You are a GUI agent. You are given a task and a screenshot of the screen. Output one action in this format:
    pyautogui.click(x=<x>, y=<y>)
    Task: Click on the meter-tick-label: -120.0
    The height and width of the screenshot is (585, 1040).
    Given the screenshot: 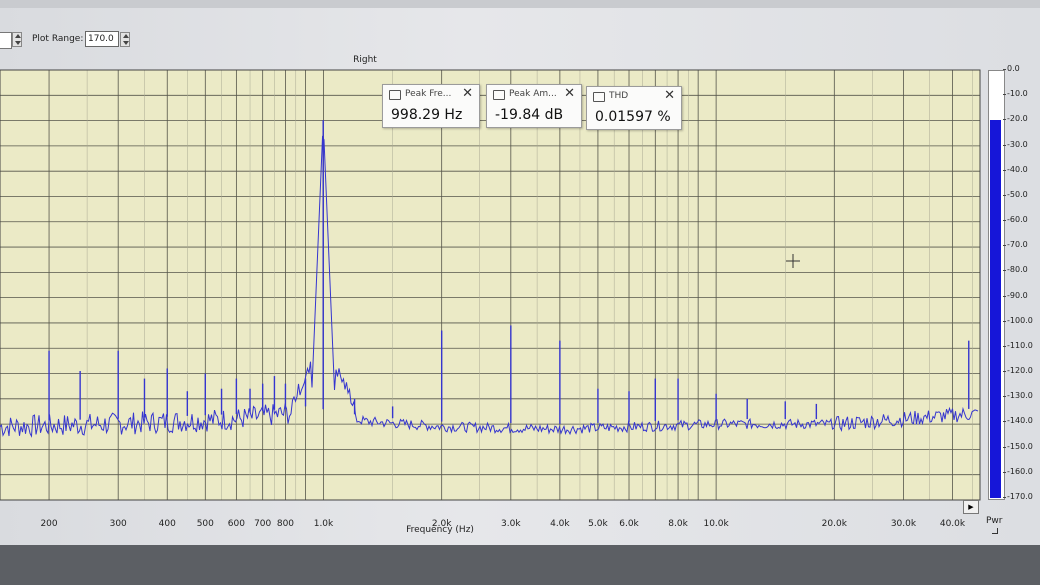 What is the action you would take?
    pyautogui.click(x=1018, y=371)
    